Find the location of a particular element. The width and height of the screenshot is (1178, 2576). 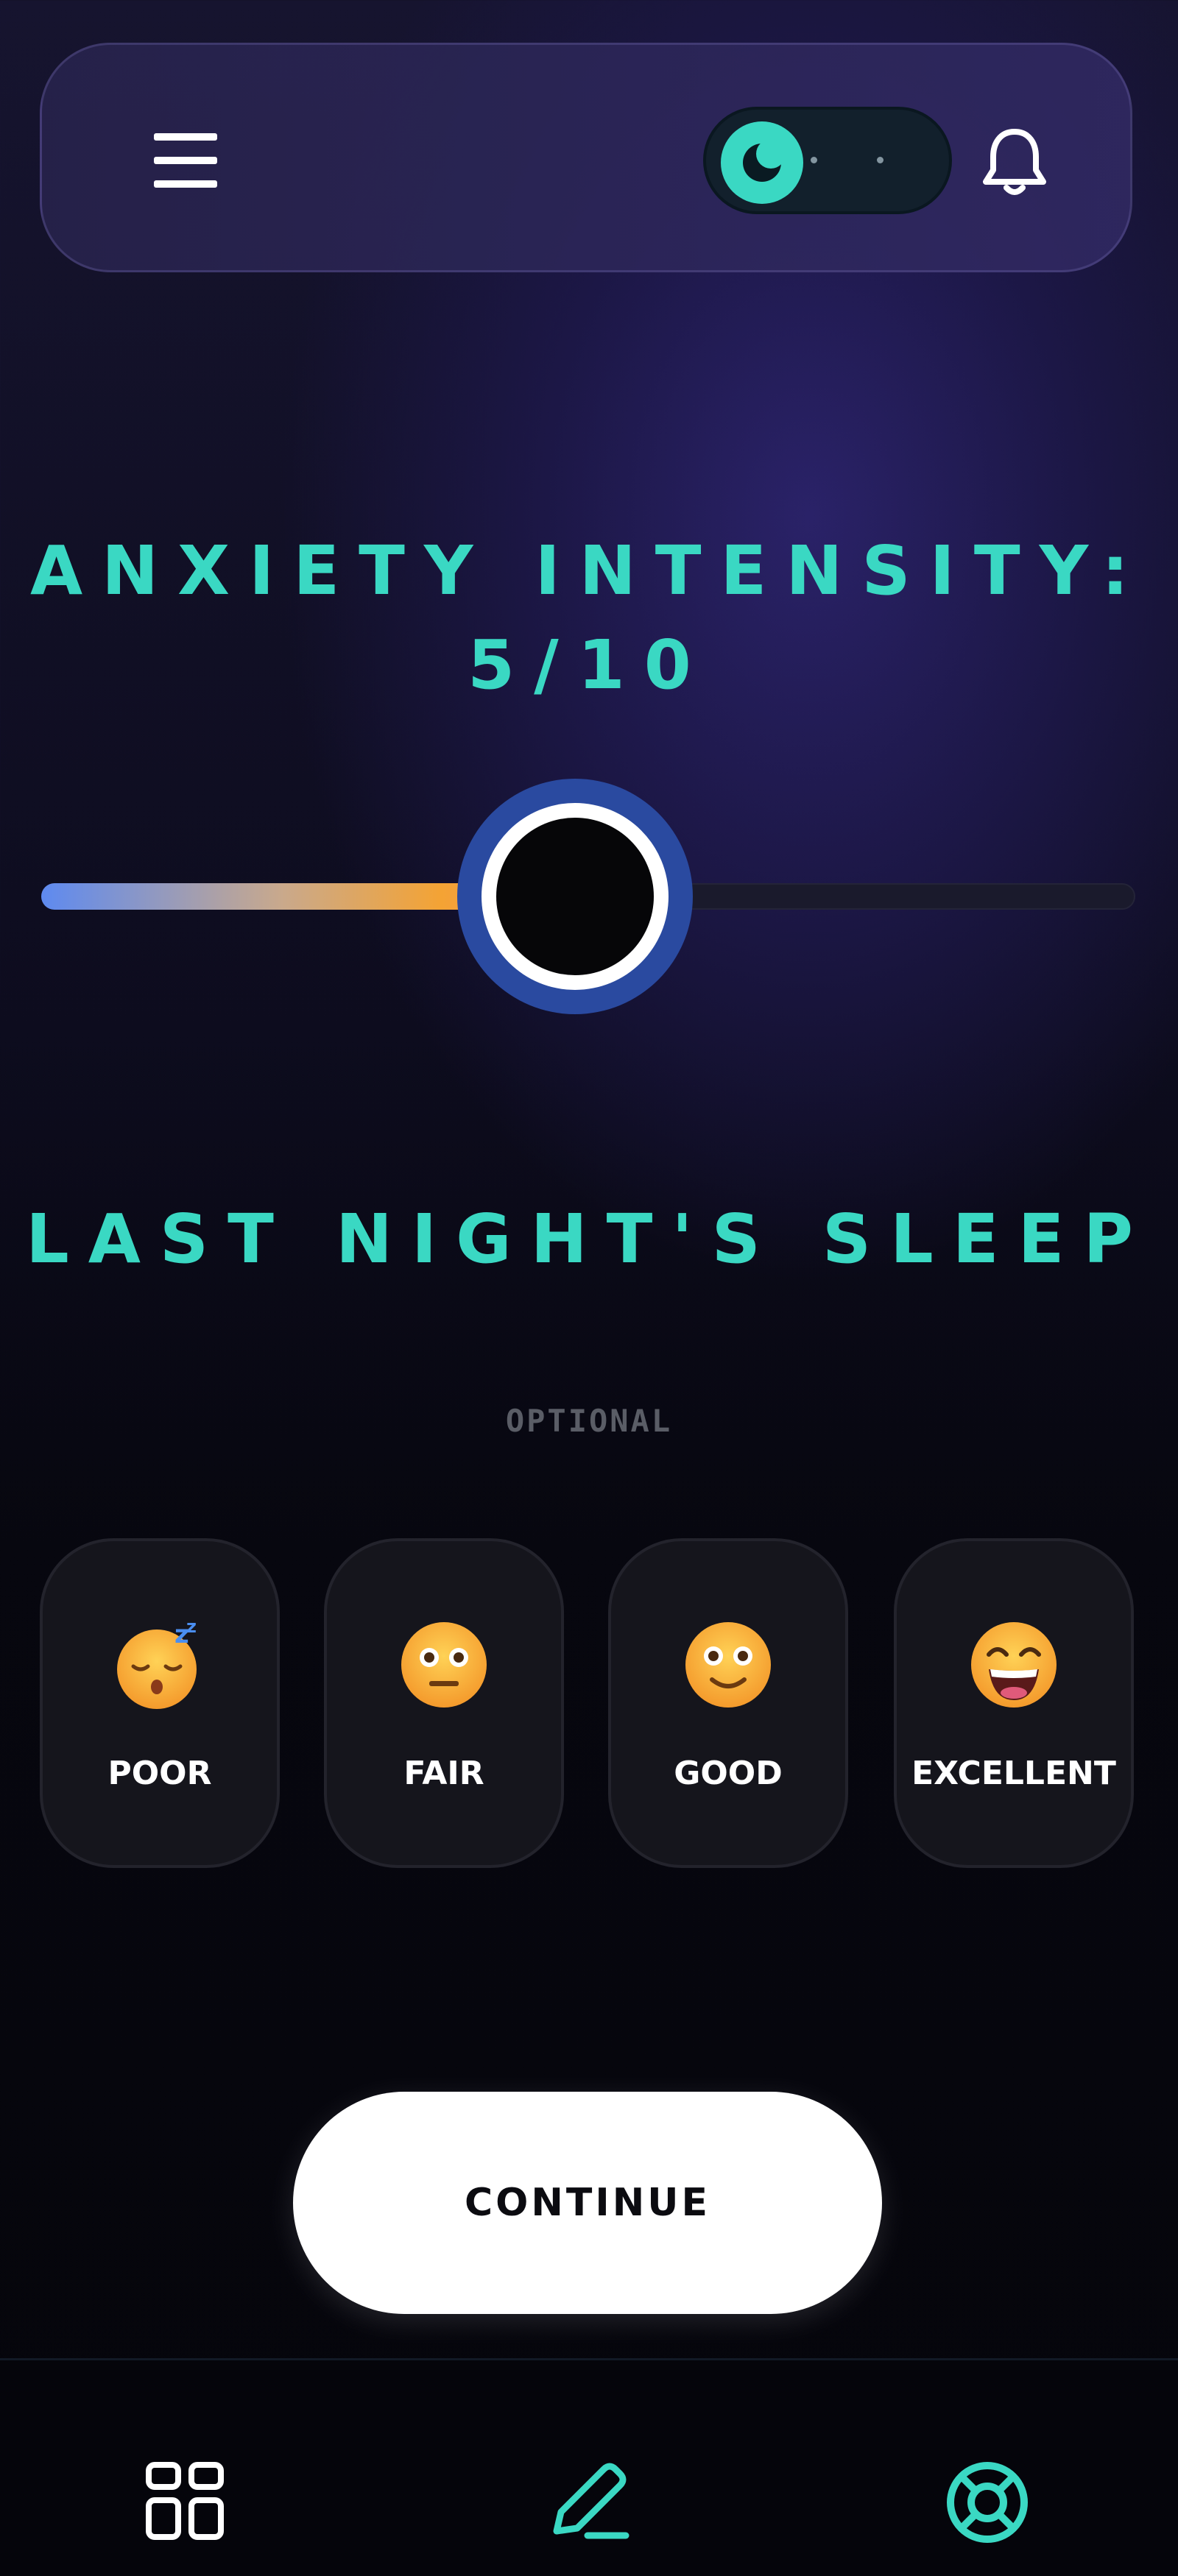

slider-thumb is located at coordinates (575, 896).